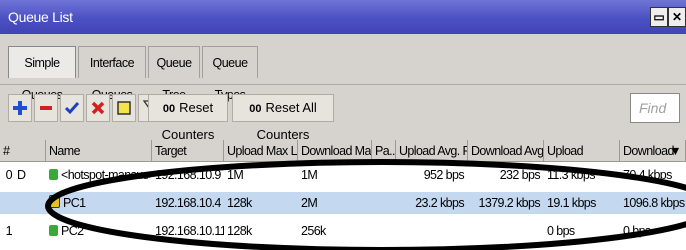 The image size is (686, 250). What do you see at coordinates (188, 151) in the screenshot?
I see `column-header-target: Target` at bounding box center [188, 151].